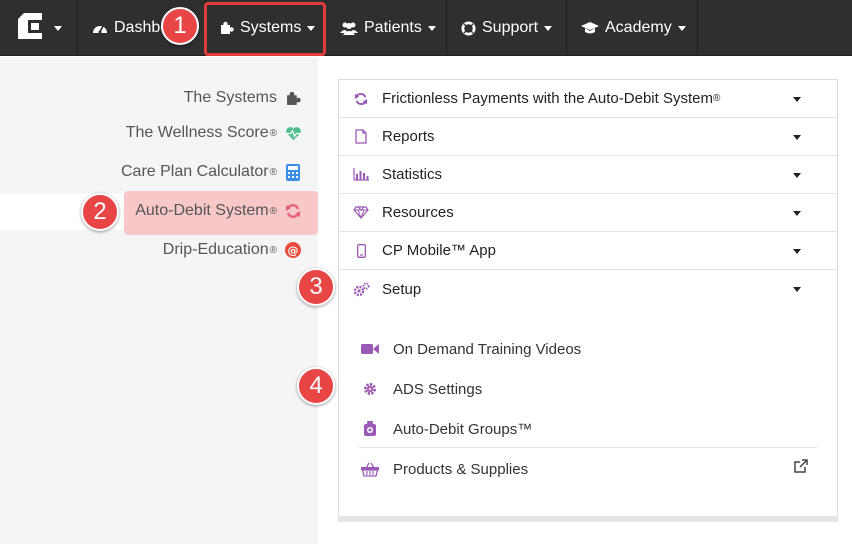 This screenshot has width=852, height=544. What do you see at coordinates (801, 468) in the screenshot?
I see `external-link-icon` at bounding box center [801, 468].